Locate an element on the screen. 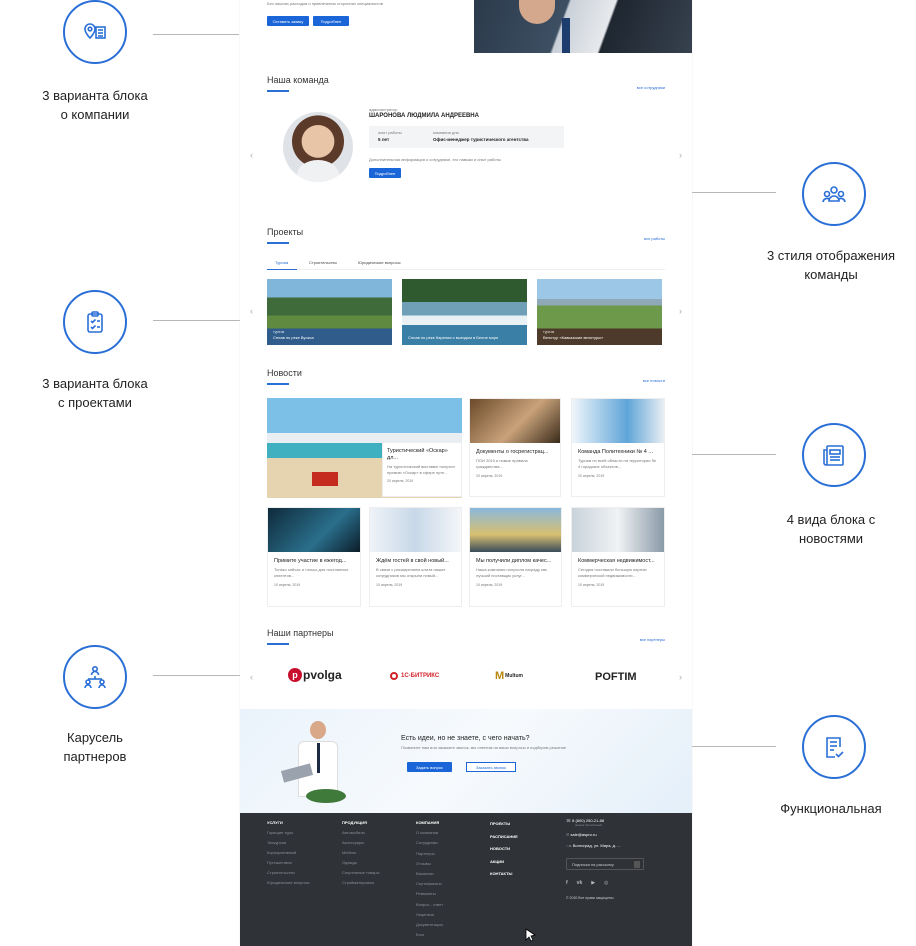 The image size is (916, 946). cta-person is located at coordinates (318, 763).